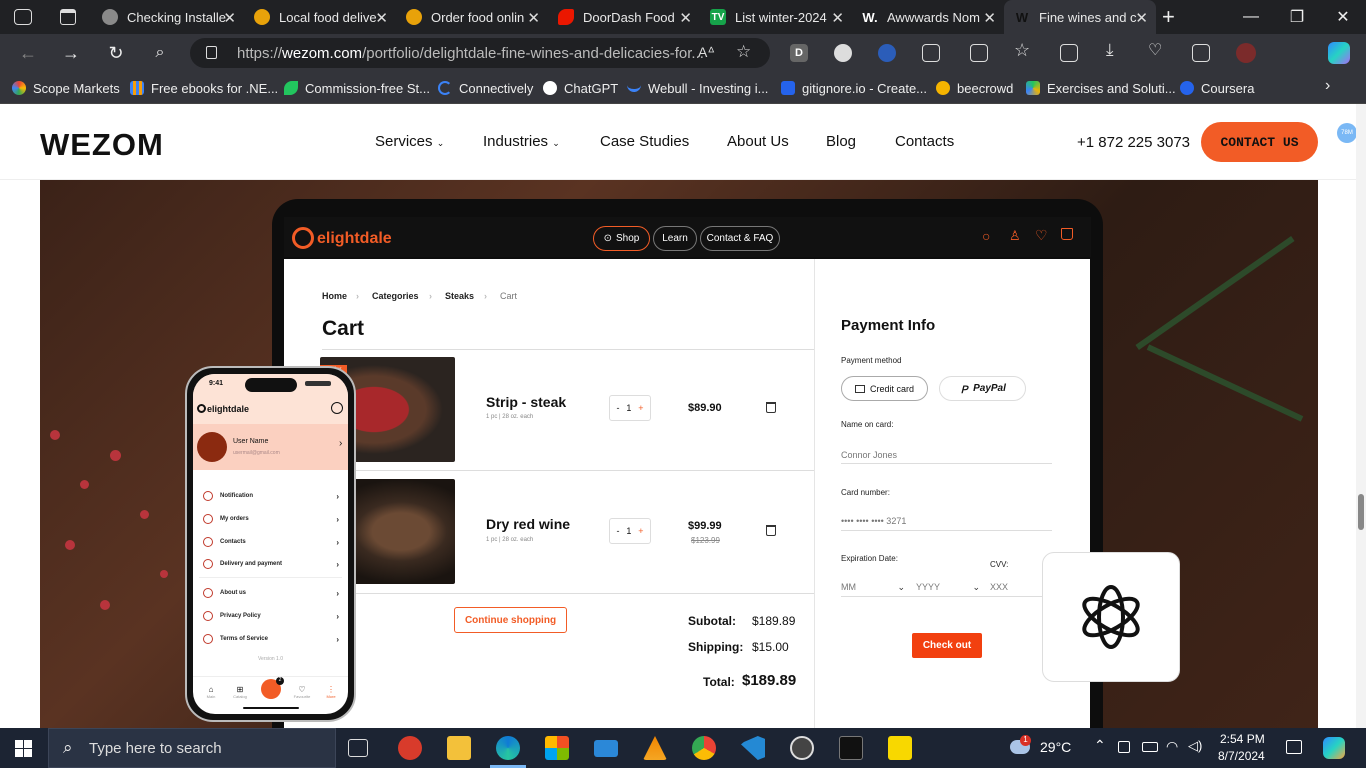 This screenshot has width=1366, height=768. What do you see at coordinates (753, 748) in the screenshot?
I see `vscode-icon` at bounding box center [753, 748].